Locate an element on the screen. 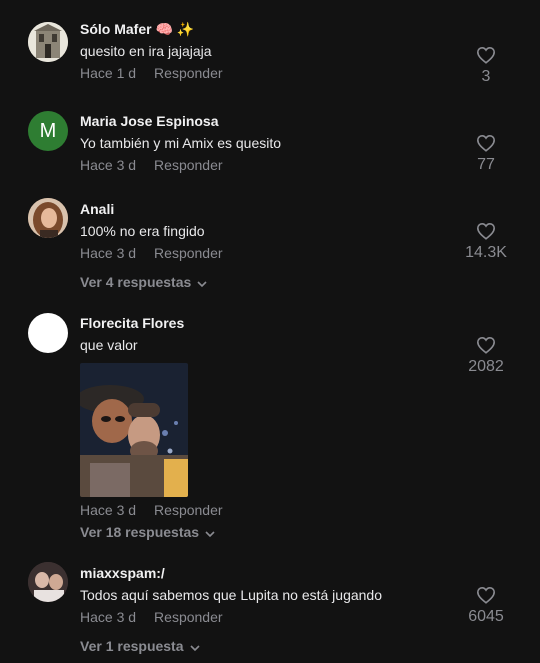 The image size is (540, 663). like-count: 14.3K is located at coordinates (486, 252).